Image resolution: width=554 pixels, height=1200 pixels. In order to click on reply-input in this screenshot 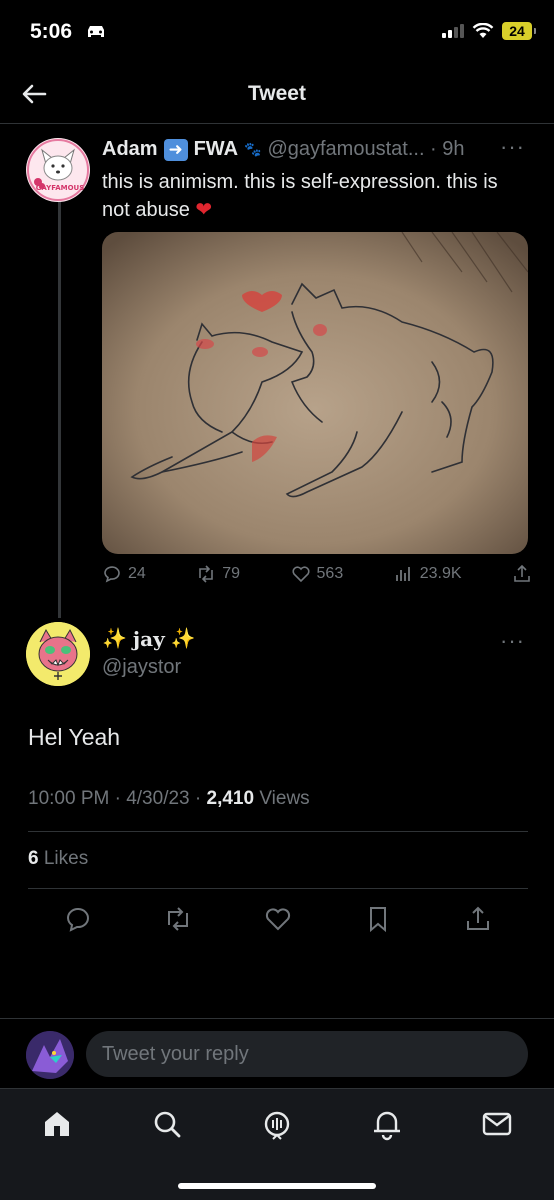, I will do `click(307, 1054)`.